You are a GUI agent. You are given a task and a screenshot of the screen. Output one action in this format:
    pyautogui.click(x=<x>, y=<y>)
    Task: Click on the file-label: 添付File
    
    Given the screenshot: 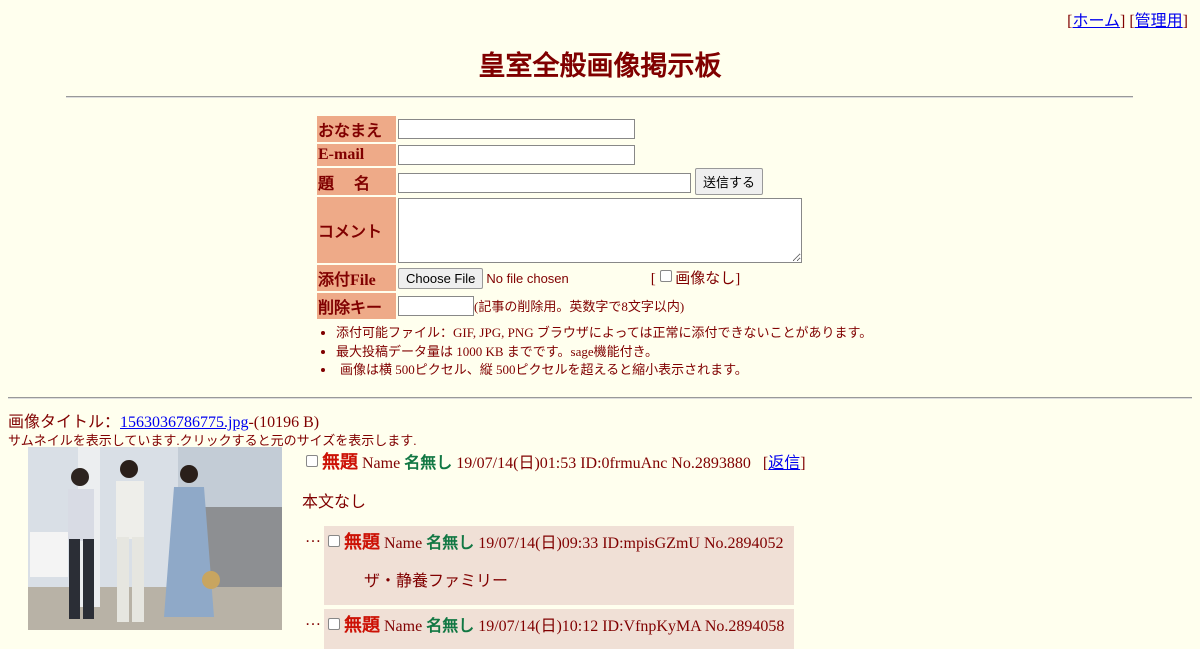 What is the action you would take?
    pyautogui.click(x=356, y=278)
    